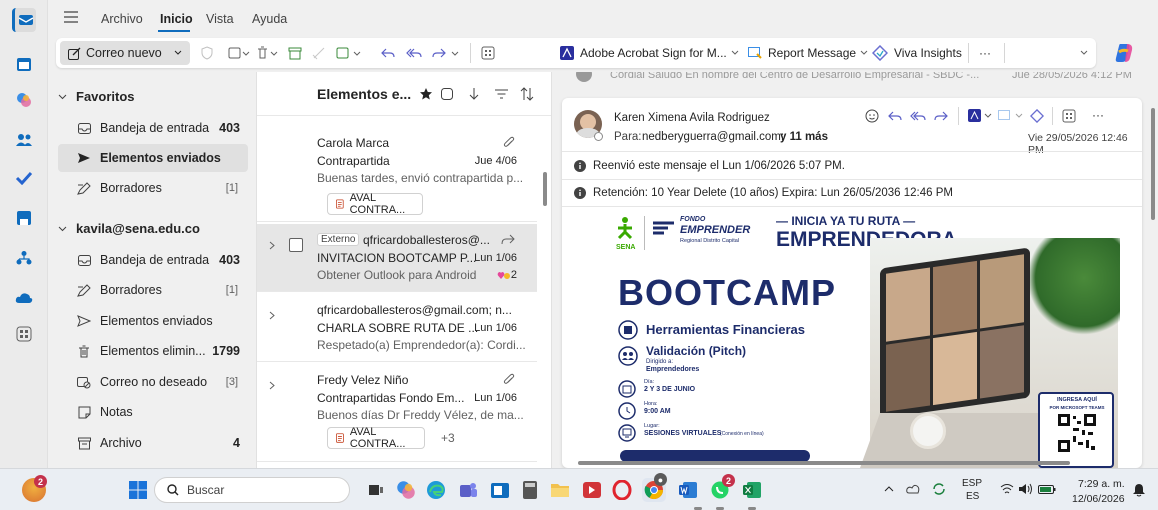 Image resolution: width=1158 pixels, height=510 pixels. Describe the element at coordinates (507, 275) in the screenshot. I see `reaction-badge: 2` at that location.